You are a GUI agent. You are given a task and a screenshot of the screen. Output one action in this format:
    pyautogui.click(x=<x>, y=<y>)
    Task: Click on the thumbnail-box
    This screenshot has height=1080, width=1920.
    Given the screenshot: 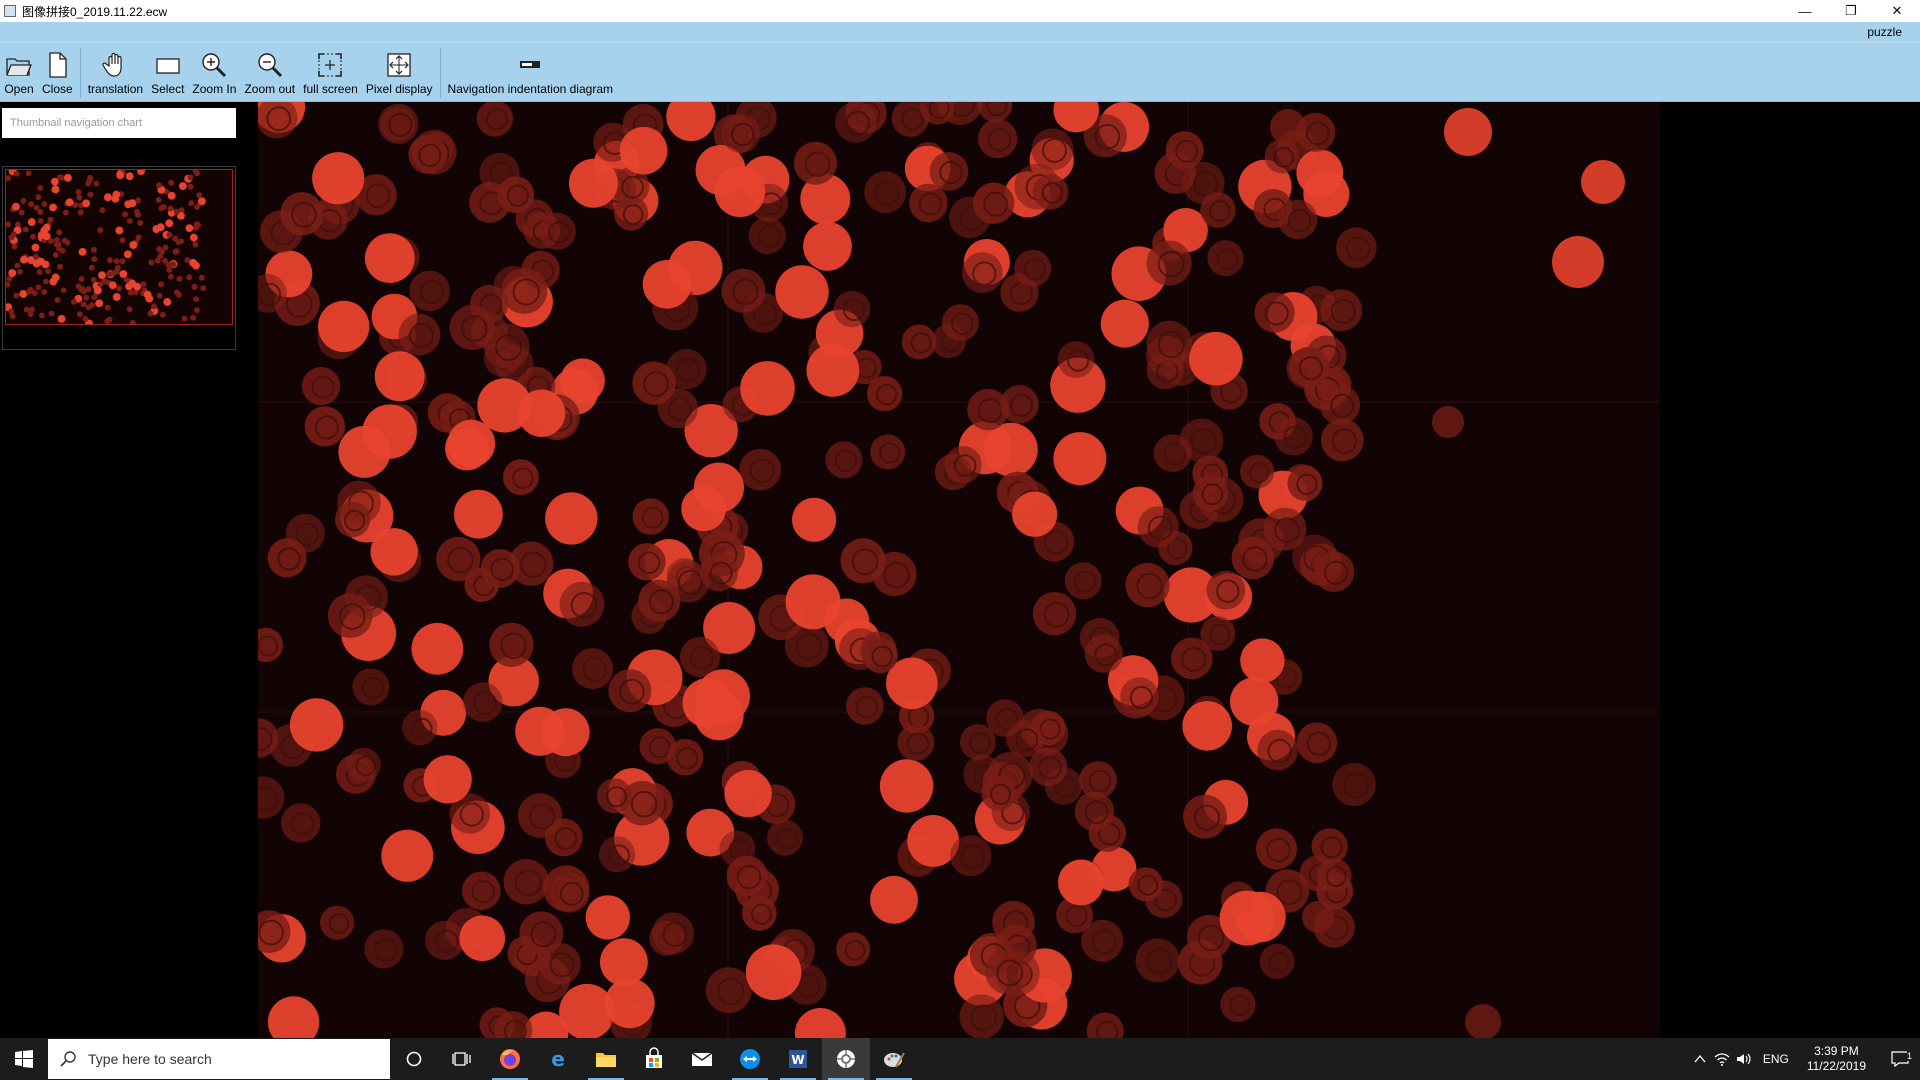 What is the action you would take?
    pyautogui.click(x=119, y=258)
    